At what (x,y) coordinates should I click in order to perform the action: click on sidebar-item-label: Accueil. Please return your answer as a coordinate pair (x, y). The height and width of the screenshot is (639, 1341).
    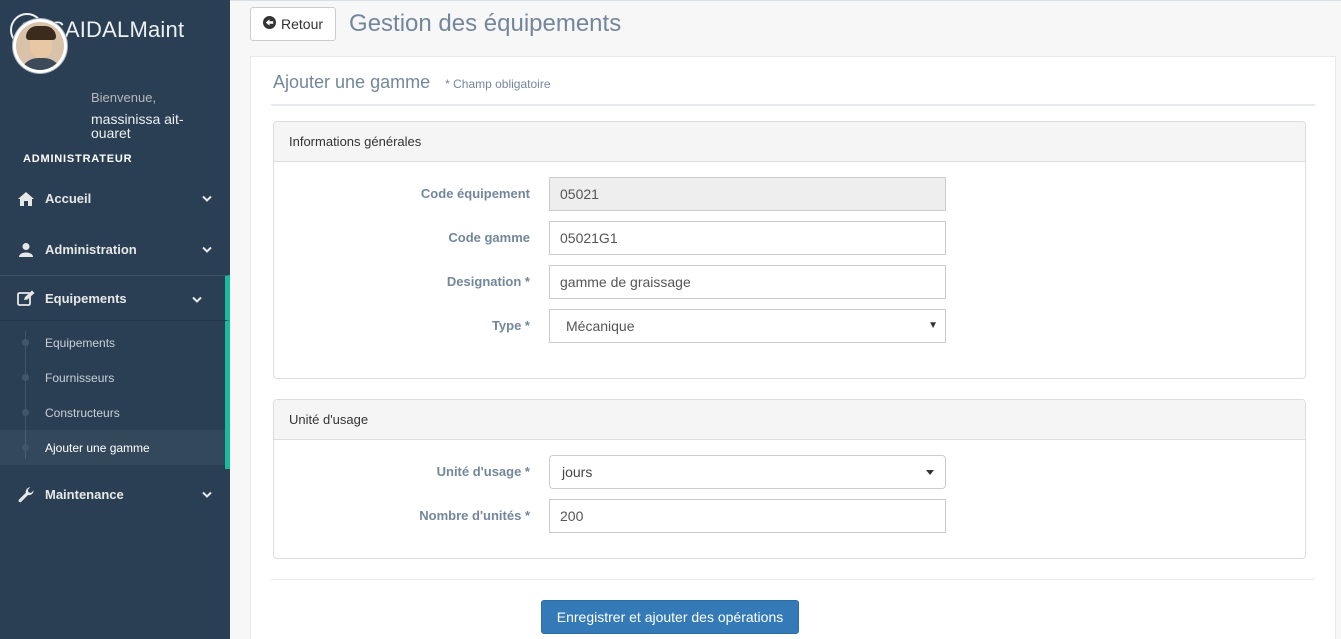
    Looking at the image, I should click on (68, 198).